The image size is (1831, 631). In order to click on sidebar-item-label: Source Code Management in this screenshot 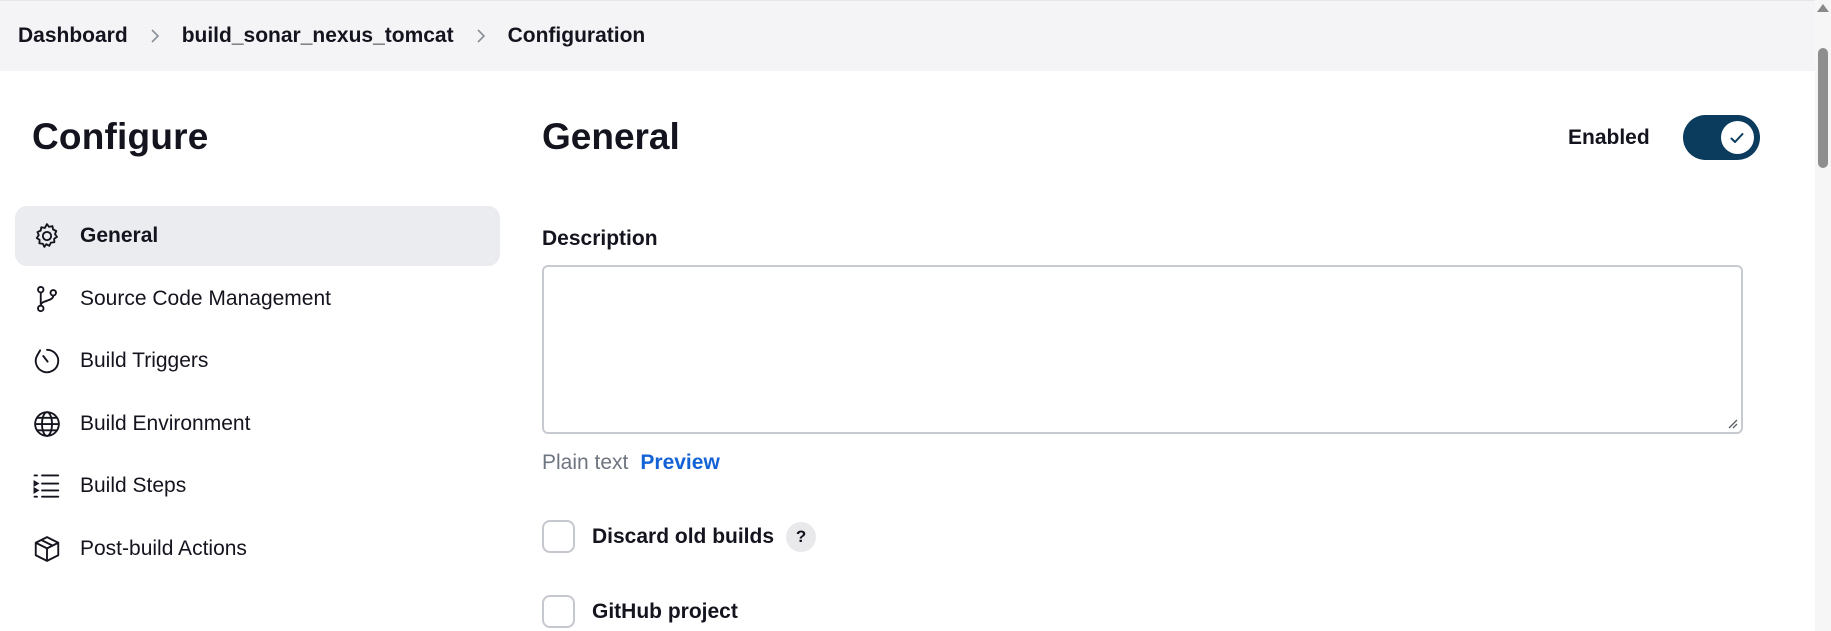, I will do `click(205, 298)`.